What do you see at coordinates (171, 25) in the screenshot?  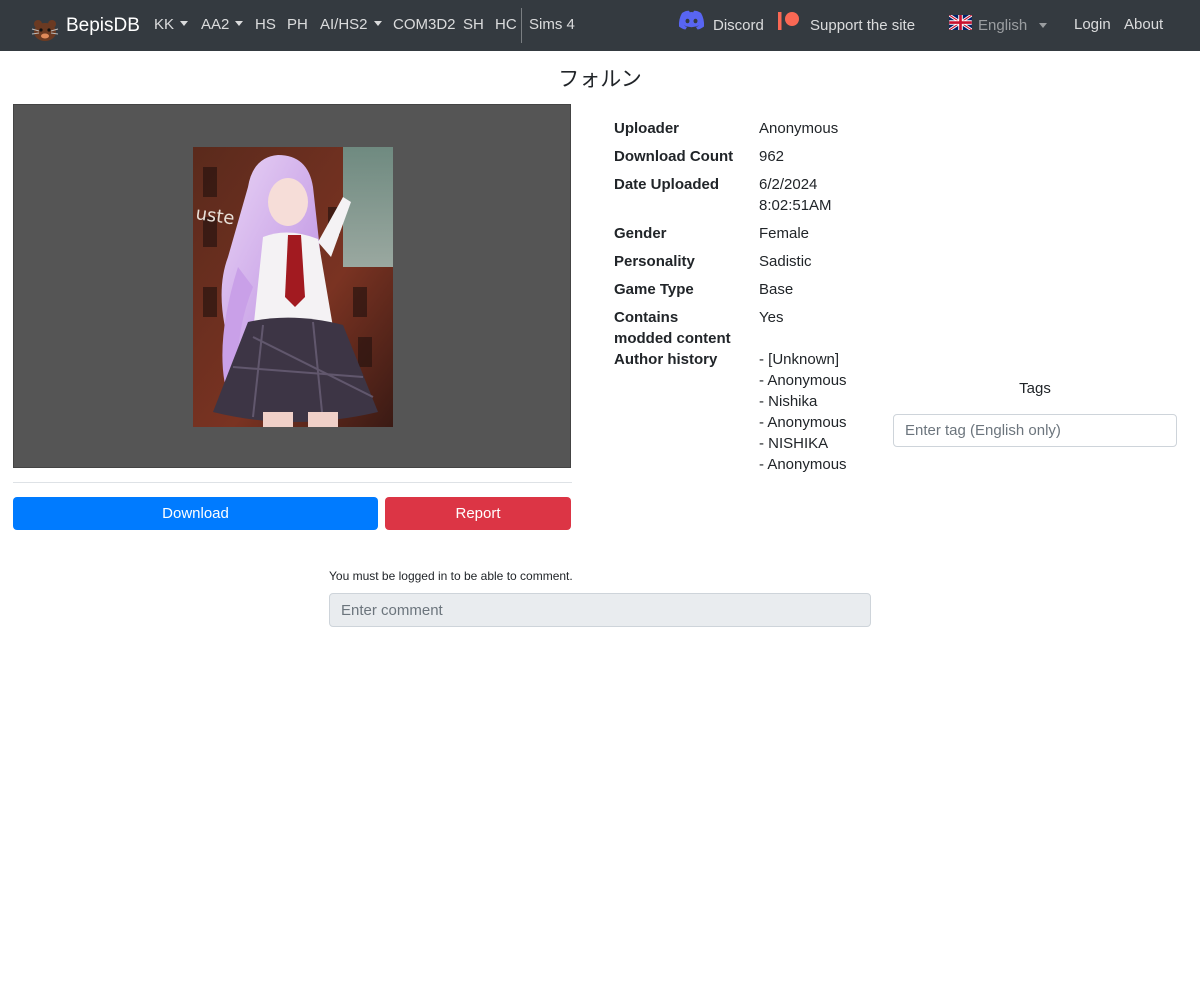 I see `nav-kk: KK` at bounding box center [171, 25].